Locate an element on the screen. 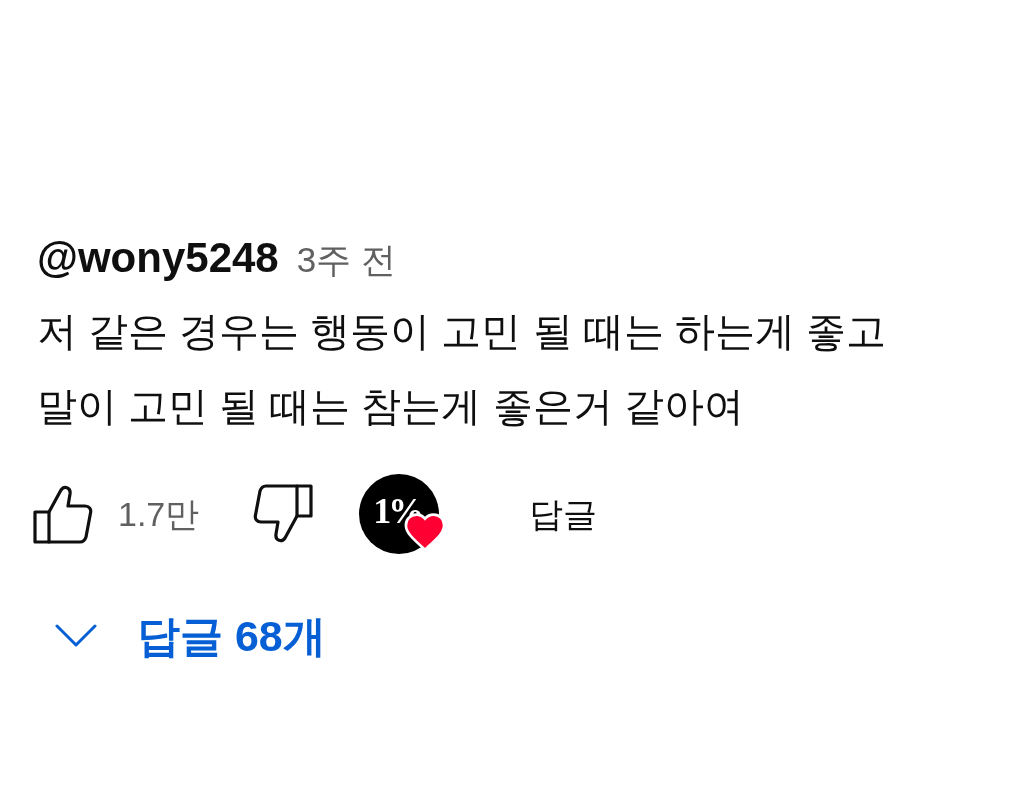 The width and height of the screenshot is (1024, 812). like-count: 1.7만 is located at coordinates (159, 514).